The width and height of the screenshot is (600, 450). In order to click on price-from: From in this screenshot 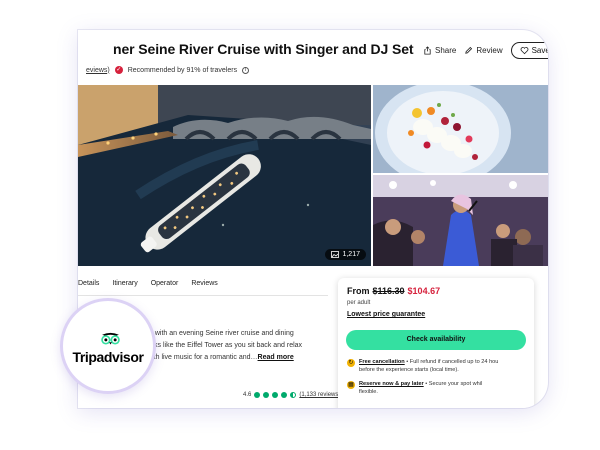, I will do `click(358, 291)`.